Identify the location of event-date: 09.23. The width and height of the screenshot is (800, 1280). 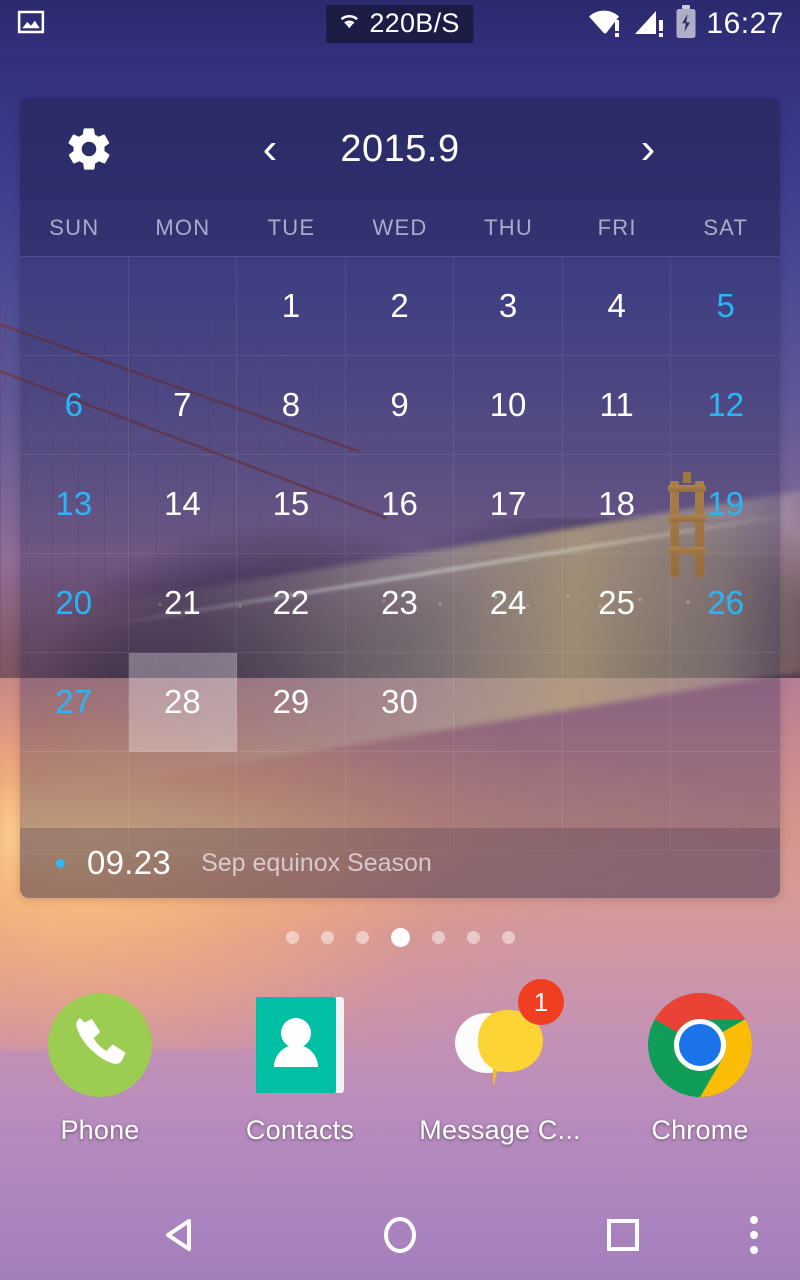
(129, 862).